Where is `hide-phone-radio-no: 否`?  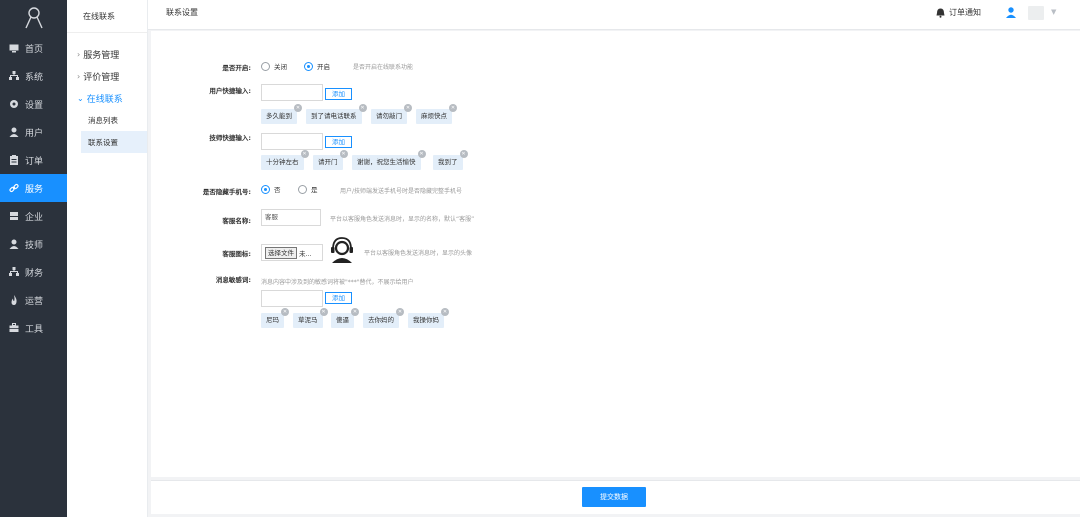 hide-phone-radio-no: 否 is located at coordinates (271, 189).